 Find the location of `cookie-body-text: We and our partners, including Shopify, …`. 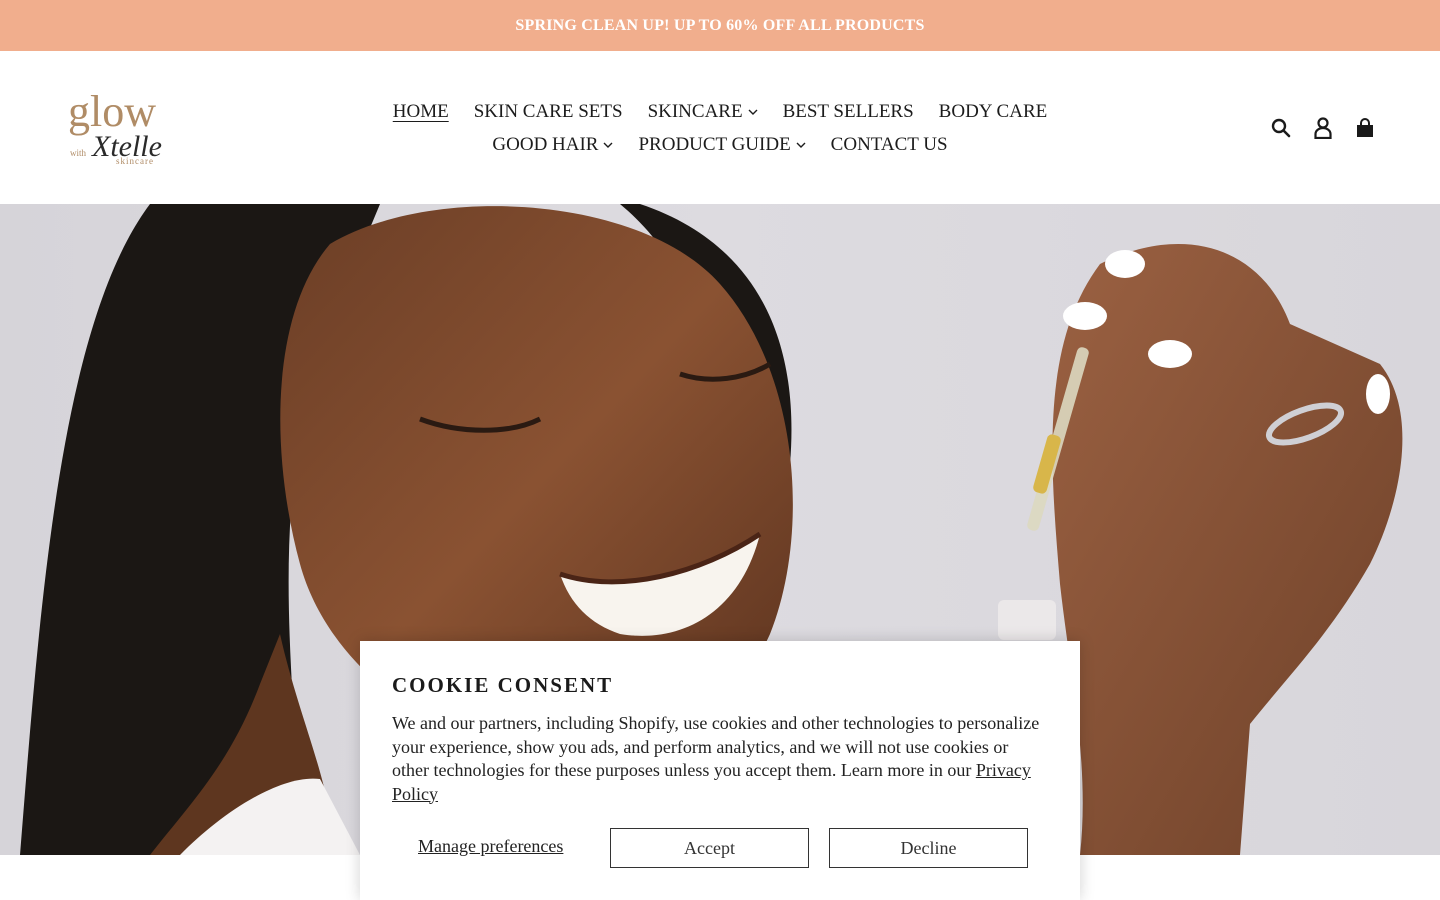

cookie-body-text: We and our partners, including Shopify, … is located at coordinates (716, 746).